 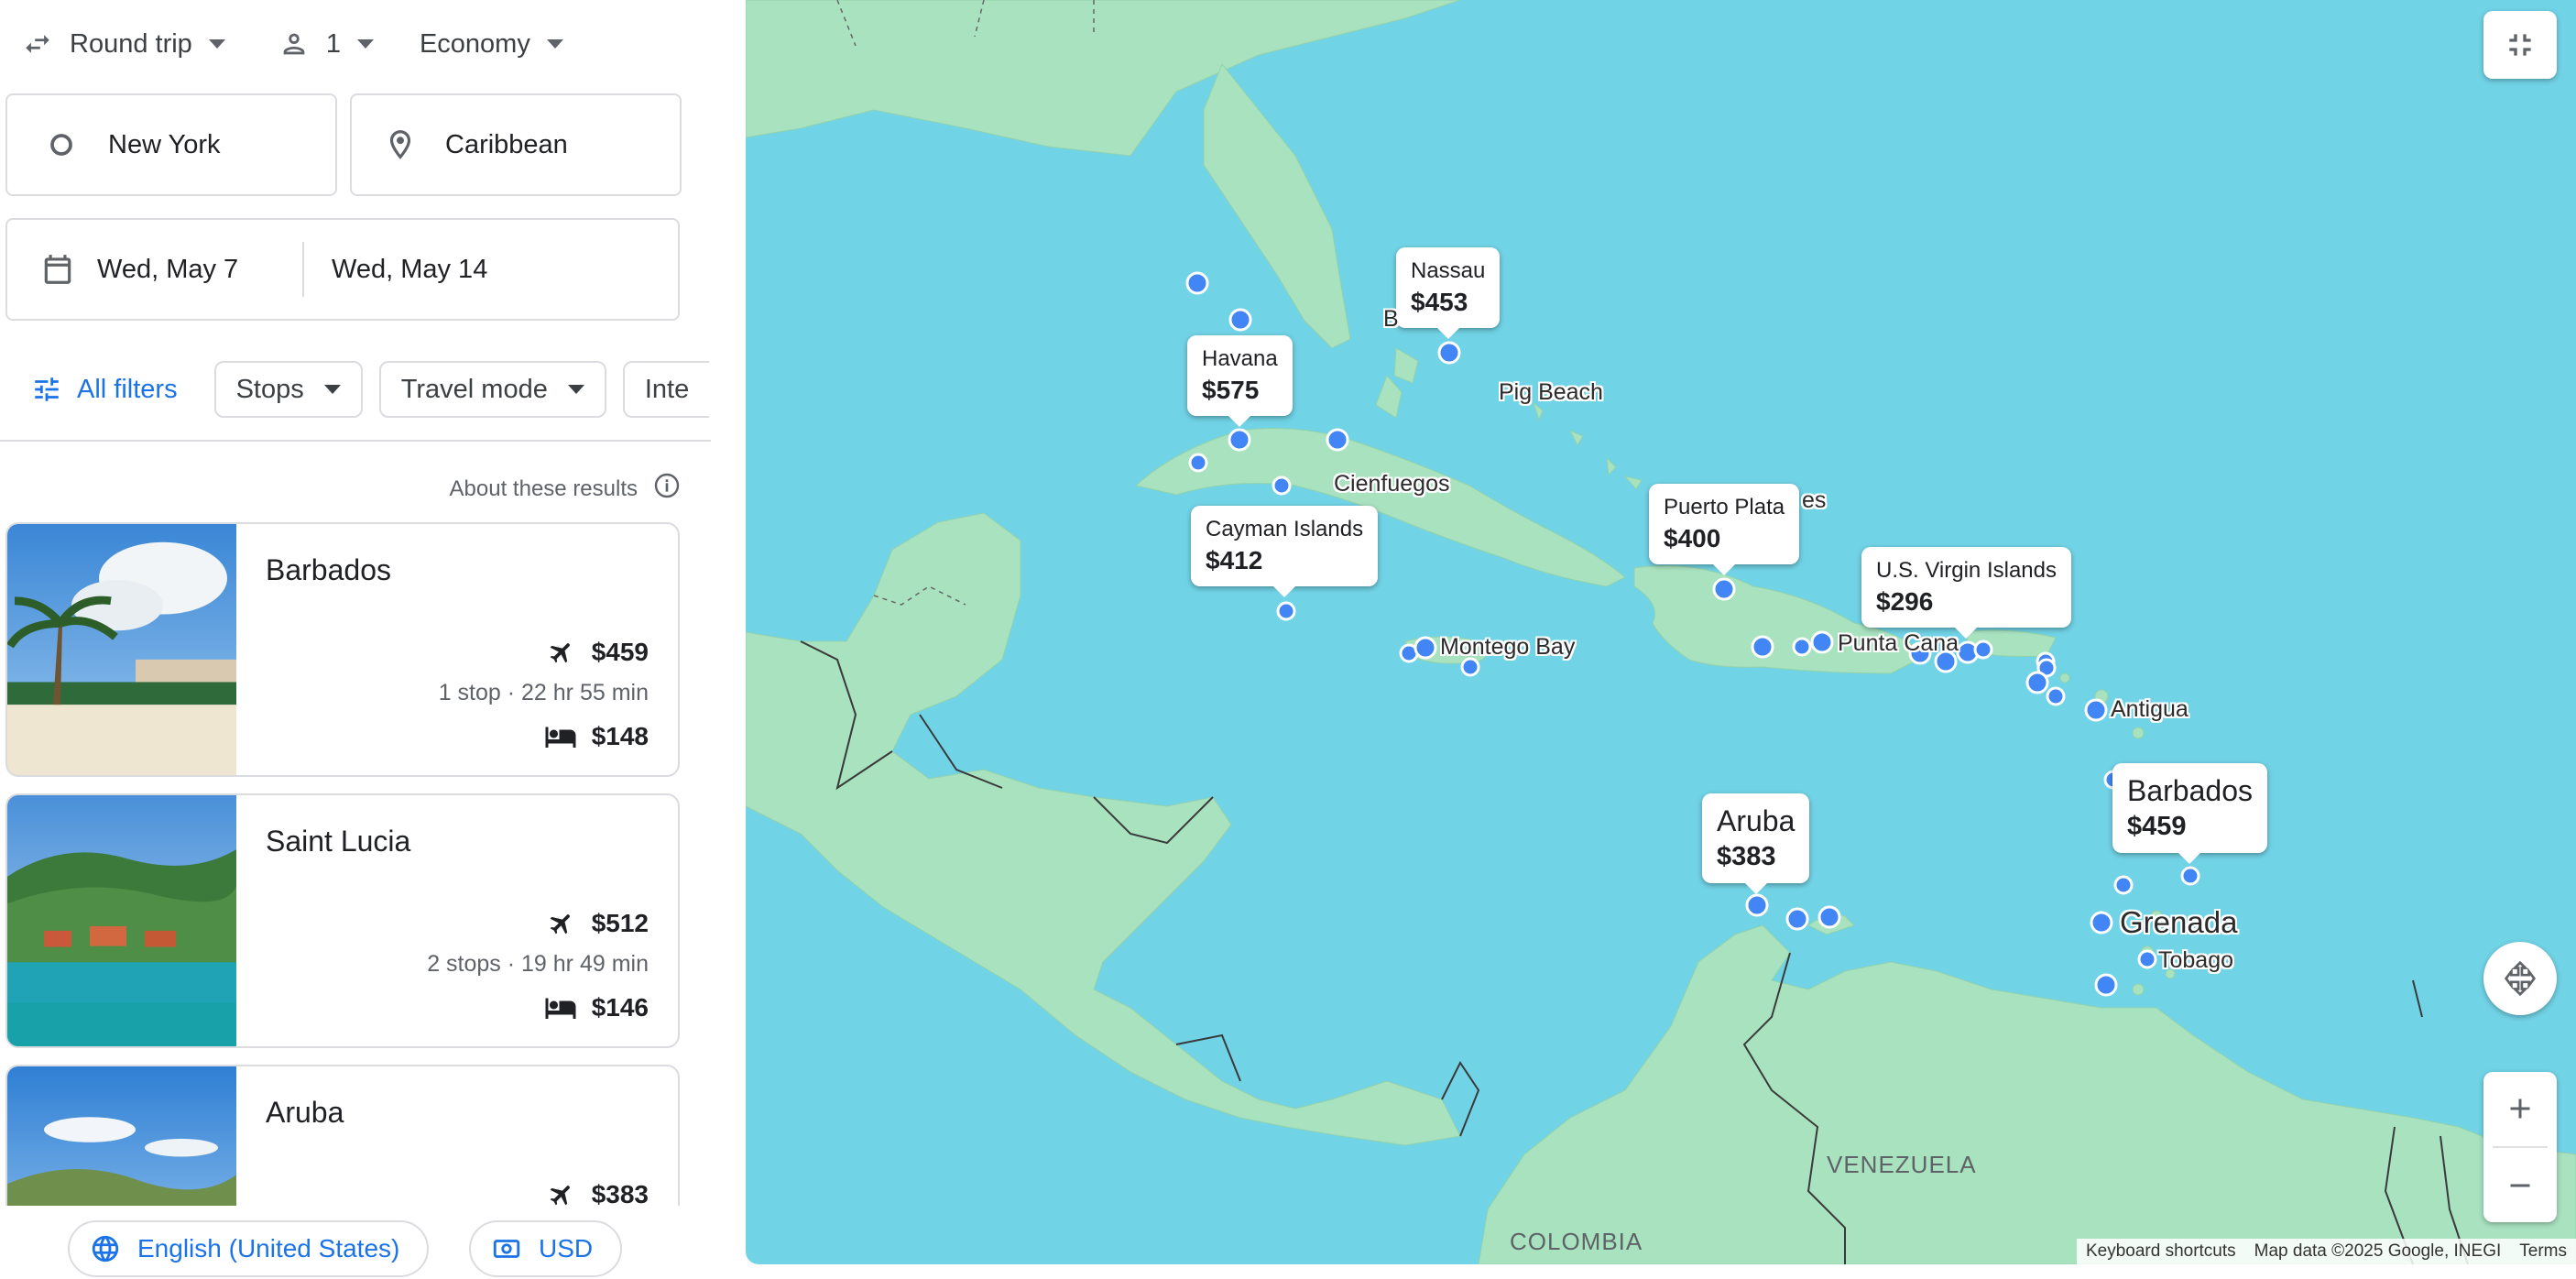 I want to click on pan-control-button, so click(x=2520, y=979).